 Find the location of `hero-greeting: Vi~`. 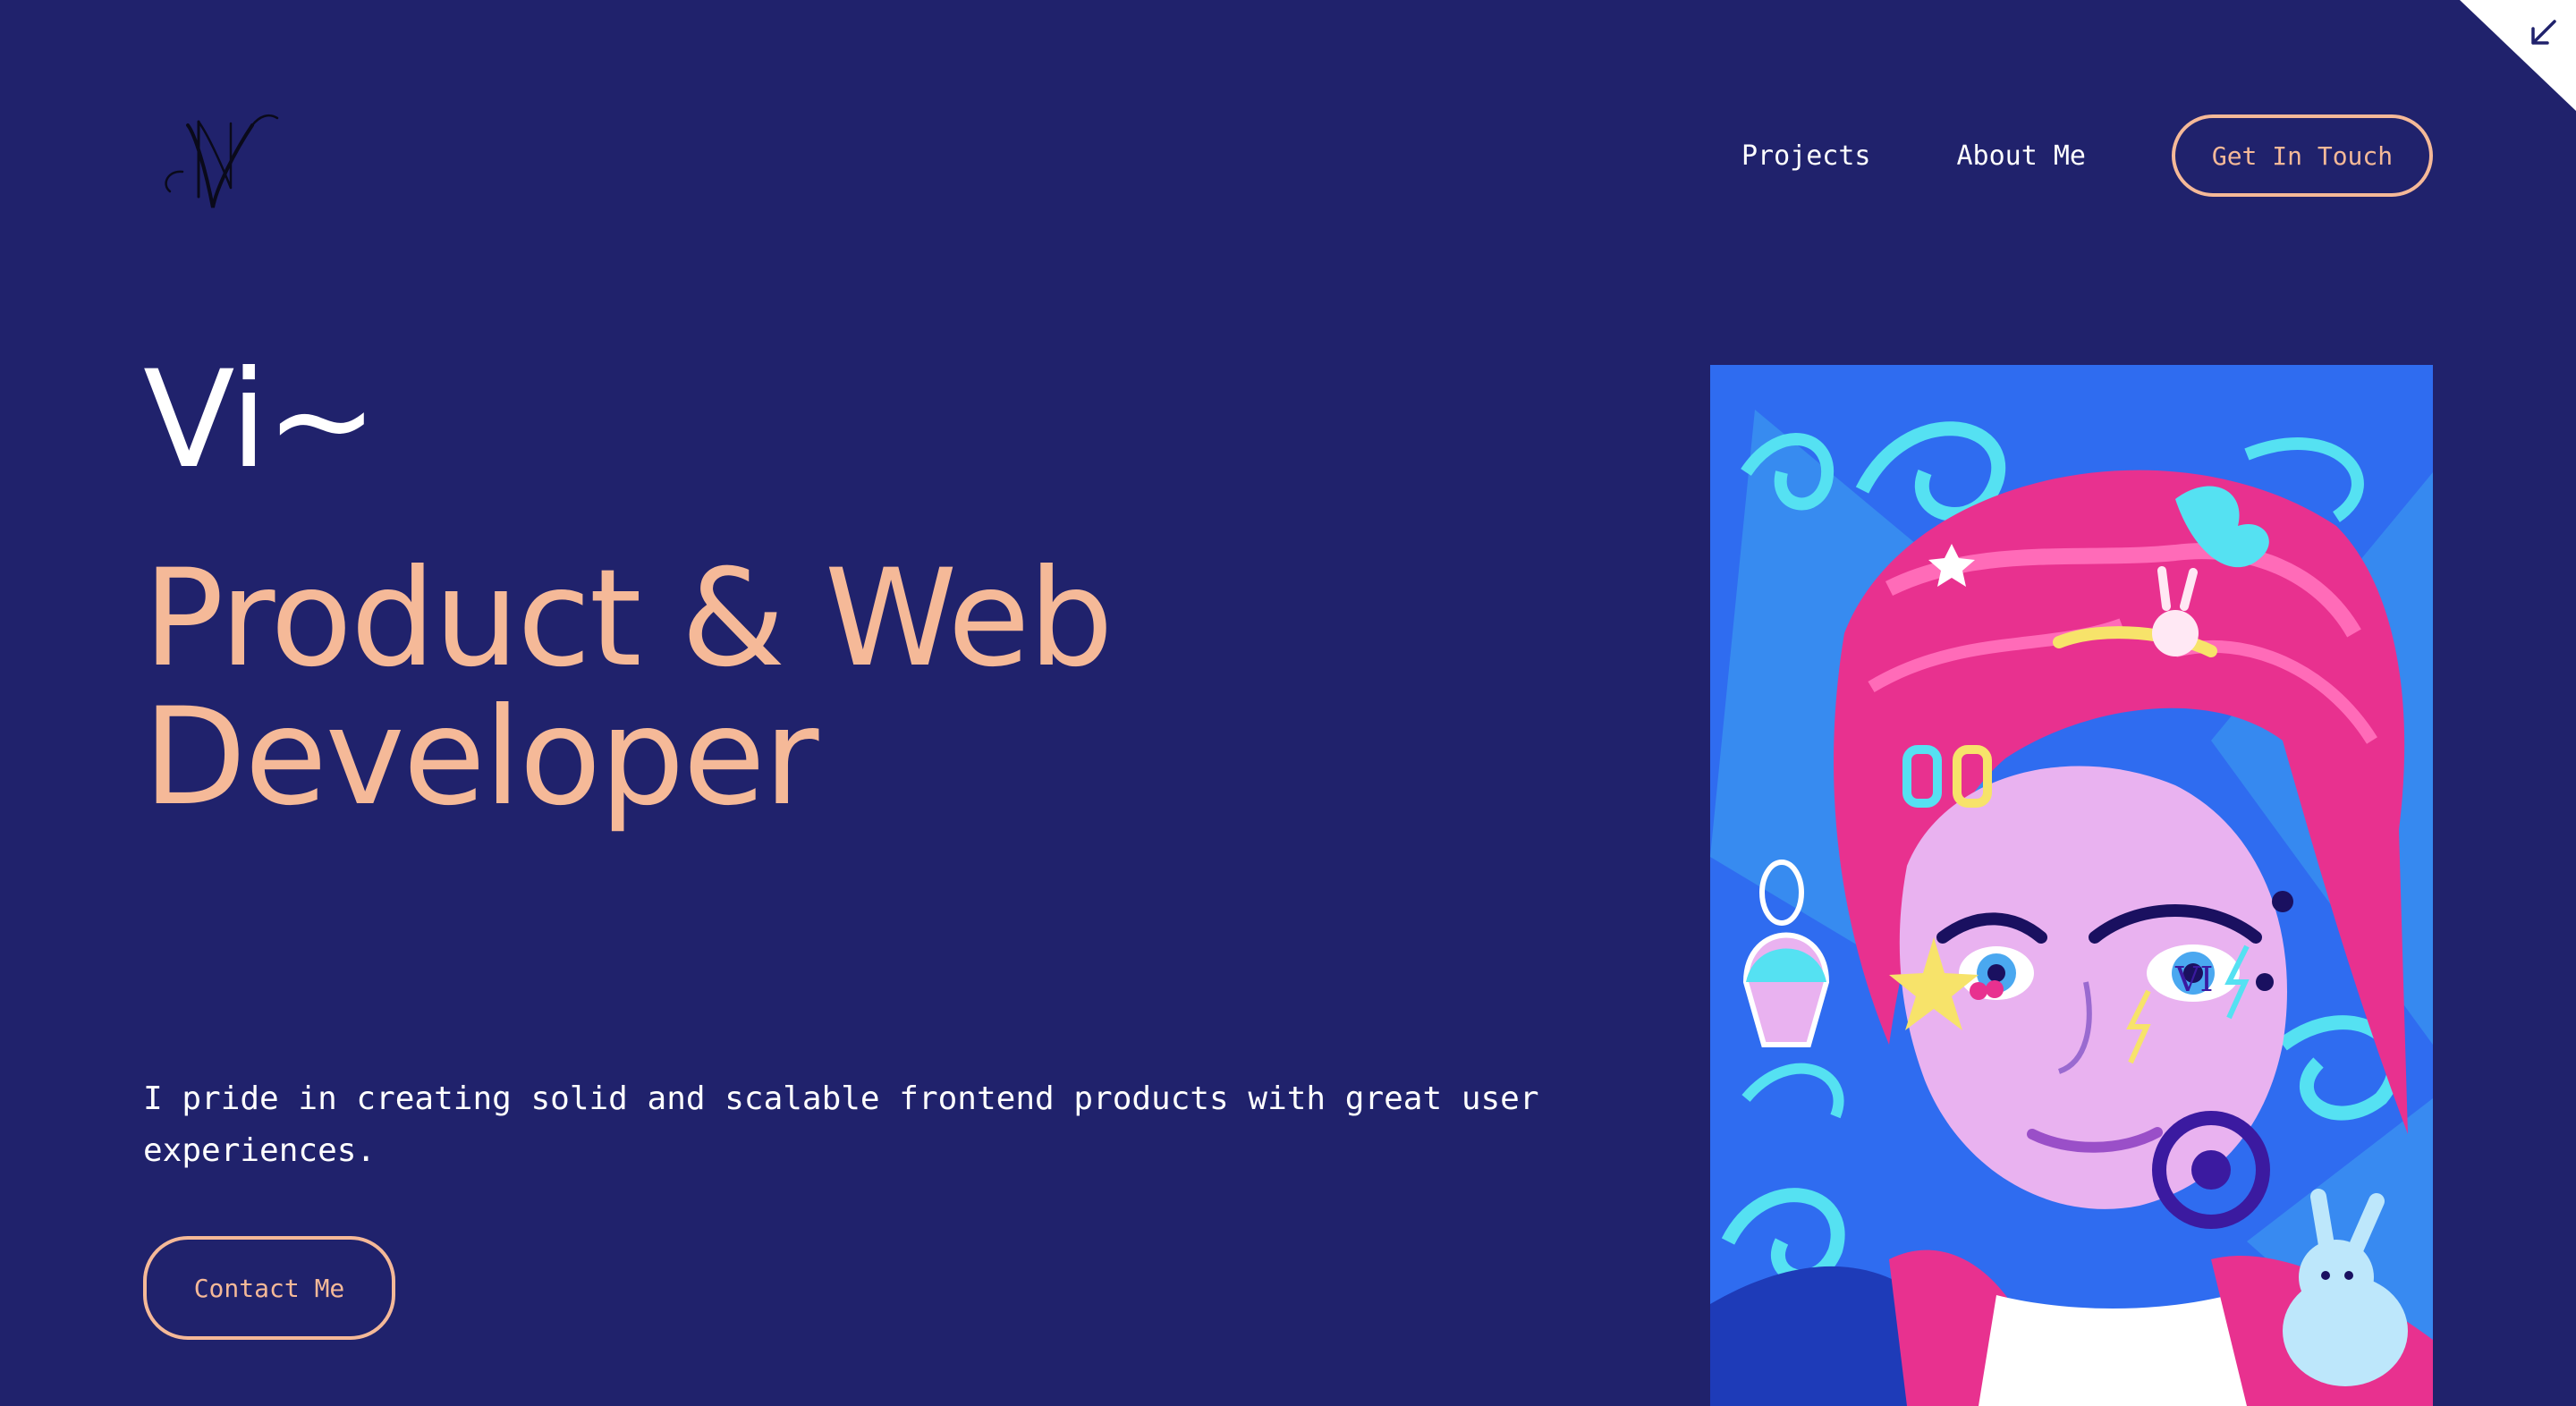

hero-greeting: Vi~ is located at coordinates (260, 421).